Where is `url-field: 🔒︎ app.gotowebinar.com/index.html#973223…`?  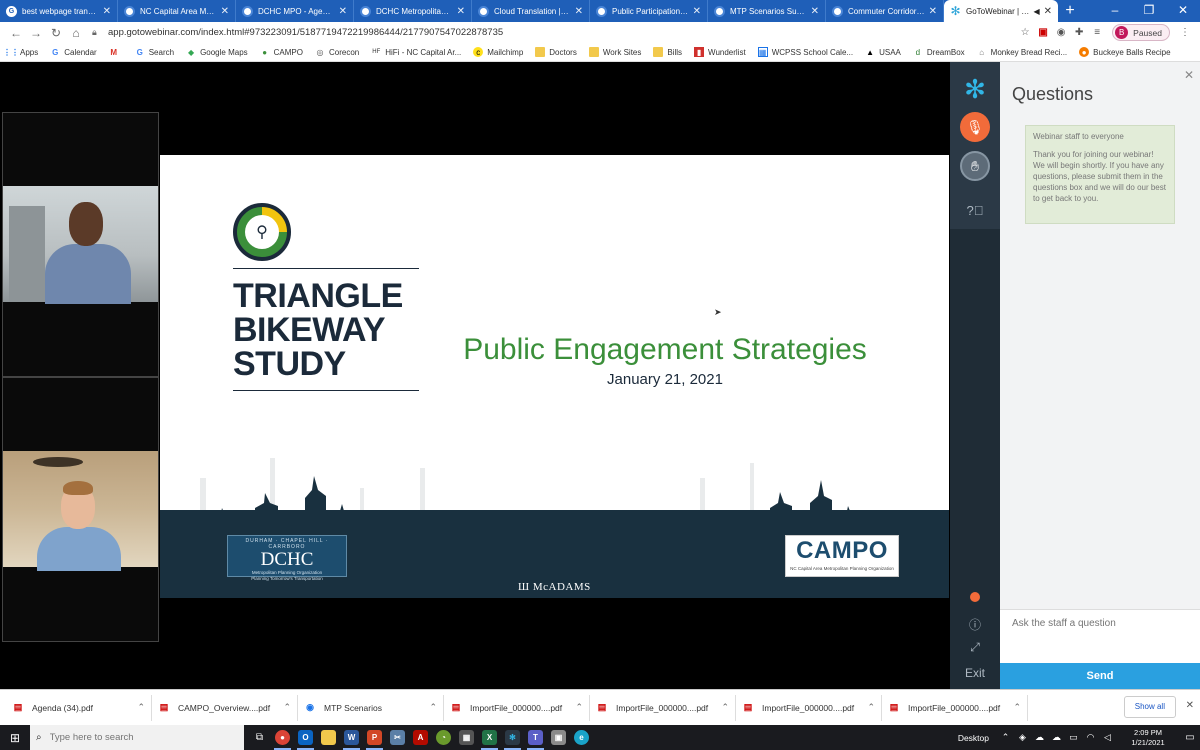 url-field: 🔒︎ app.gotowebinar.com/index.html#973223… is located at coordinates (551, 32).